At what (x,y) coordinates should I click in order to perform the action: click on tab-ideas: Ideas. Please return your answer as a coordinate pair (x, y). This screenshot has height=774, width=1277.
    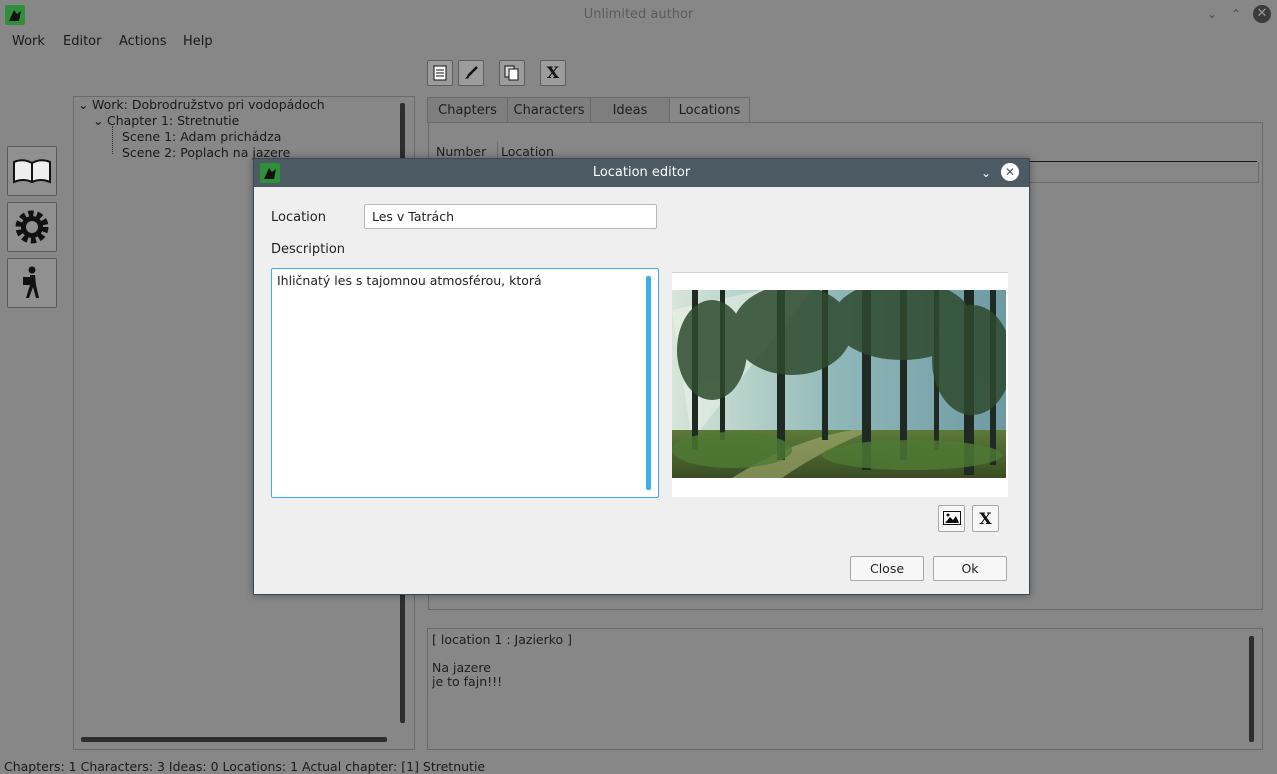
    Looking at the image, I should click on (630, 110).